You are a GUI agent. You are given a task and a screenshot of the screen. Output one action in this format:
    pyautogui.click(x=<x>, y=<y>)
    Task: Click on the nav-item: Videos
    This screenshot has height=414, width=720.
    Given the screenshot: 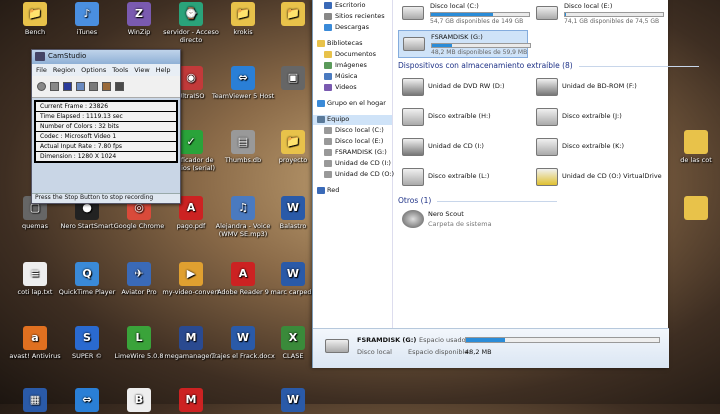 What is the action you would take?
    pyautogui.click(x=352, y=88)
    